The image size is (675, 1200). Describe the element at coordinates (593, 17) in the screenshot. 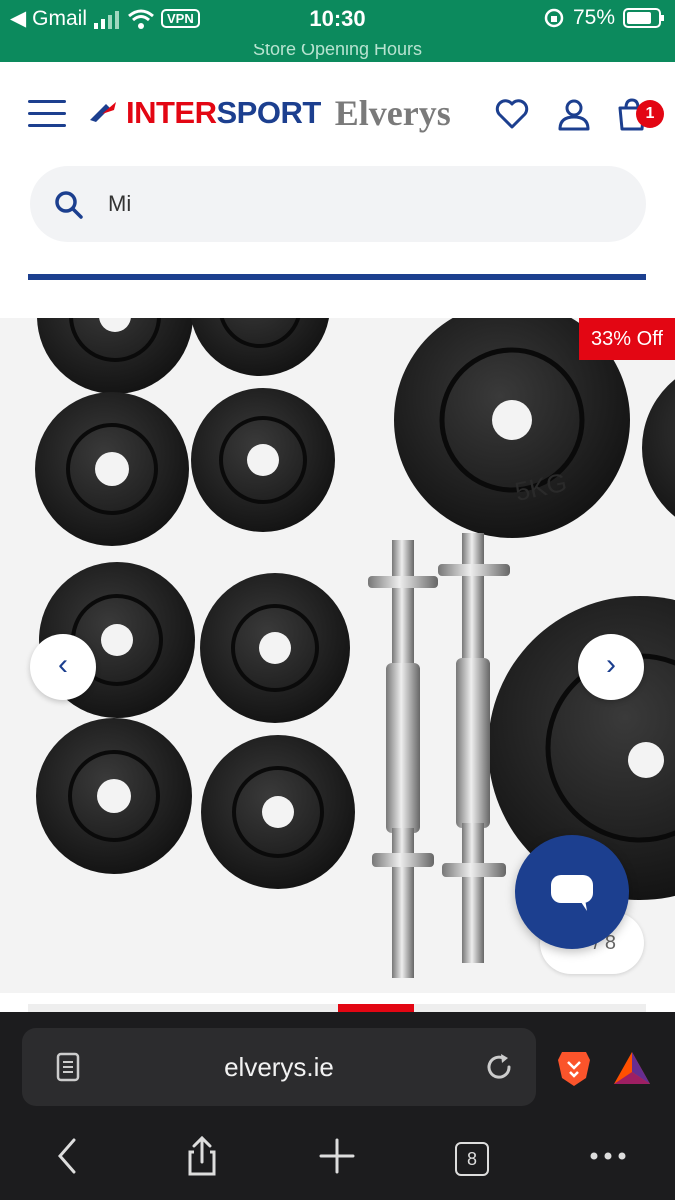

I see `battery-percent: 75%` at that location.